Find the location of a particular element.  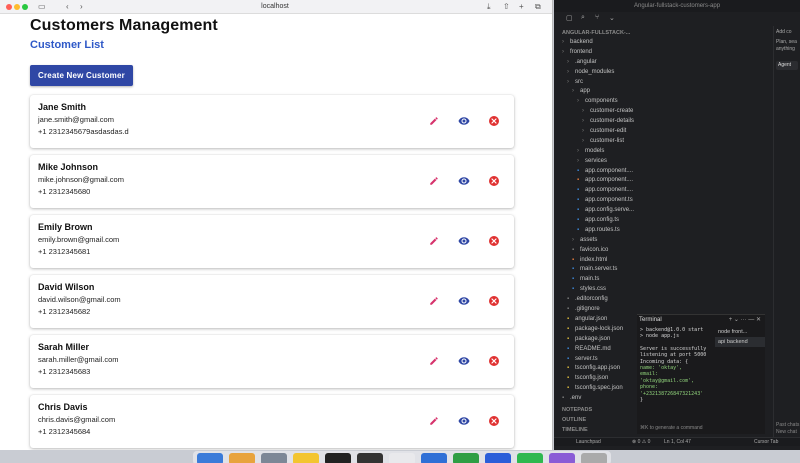

chevron-down-icon: ⌄ is located at coordinates (612, 18).